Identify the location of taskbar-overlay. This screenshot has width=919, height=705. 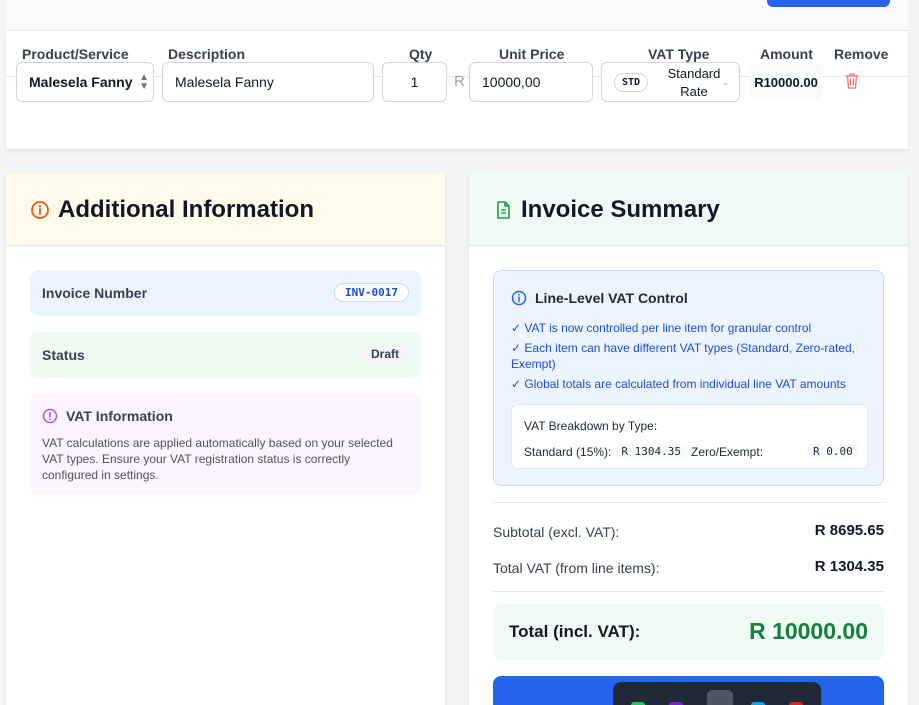
(717, 693).